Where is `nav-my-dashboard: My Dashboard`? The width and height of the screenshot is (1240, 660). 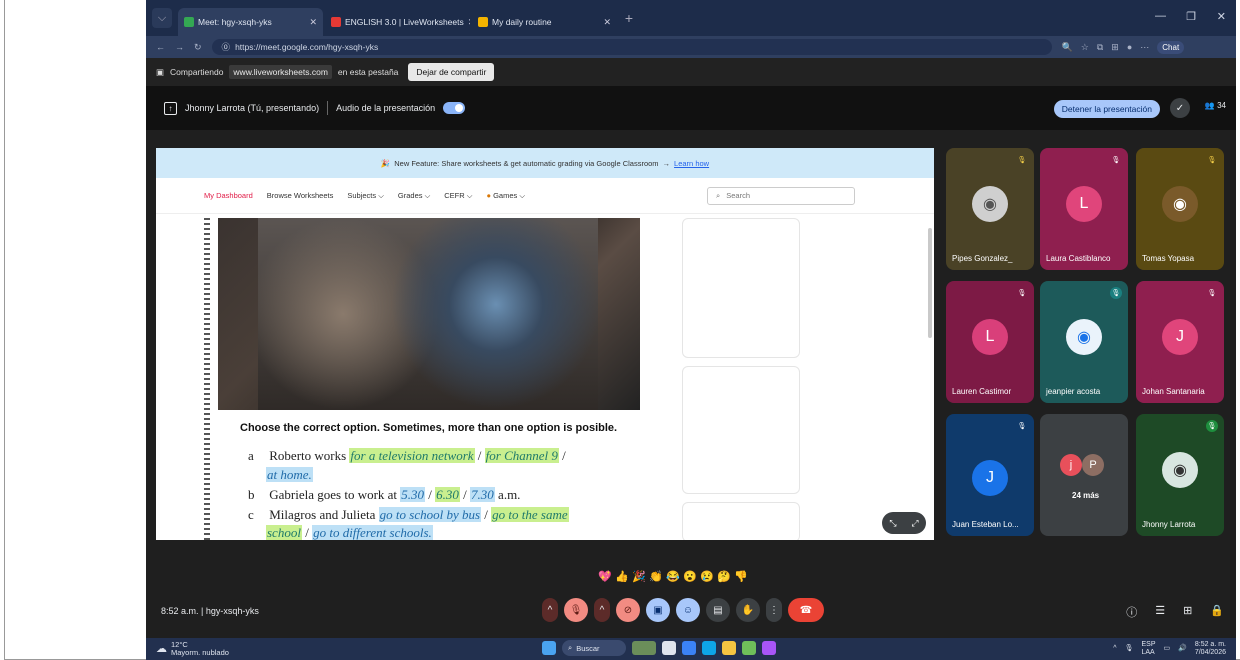 nav-my-dashboard: My Dashboard is located at coordinates (228, 195).